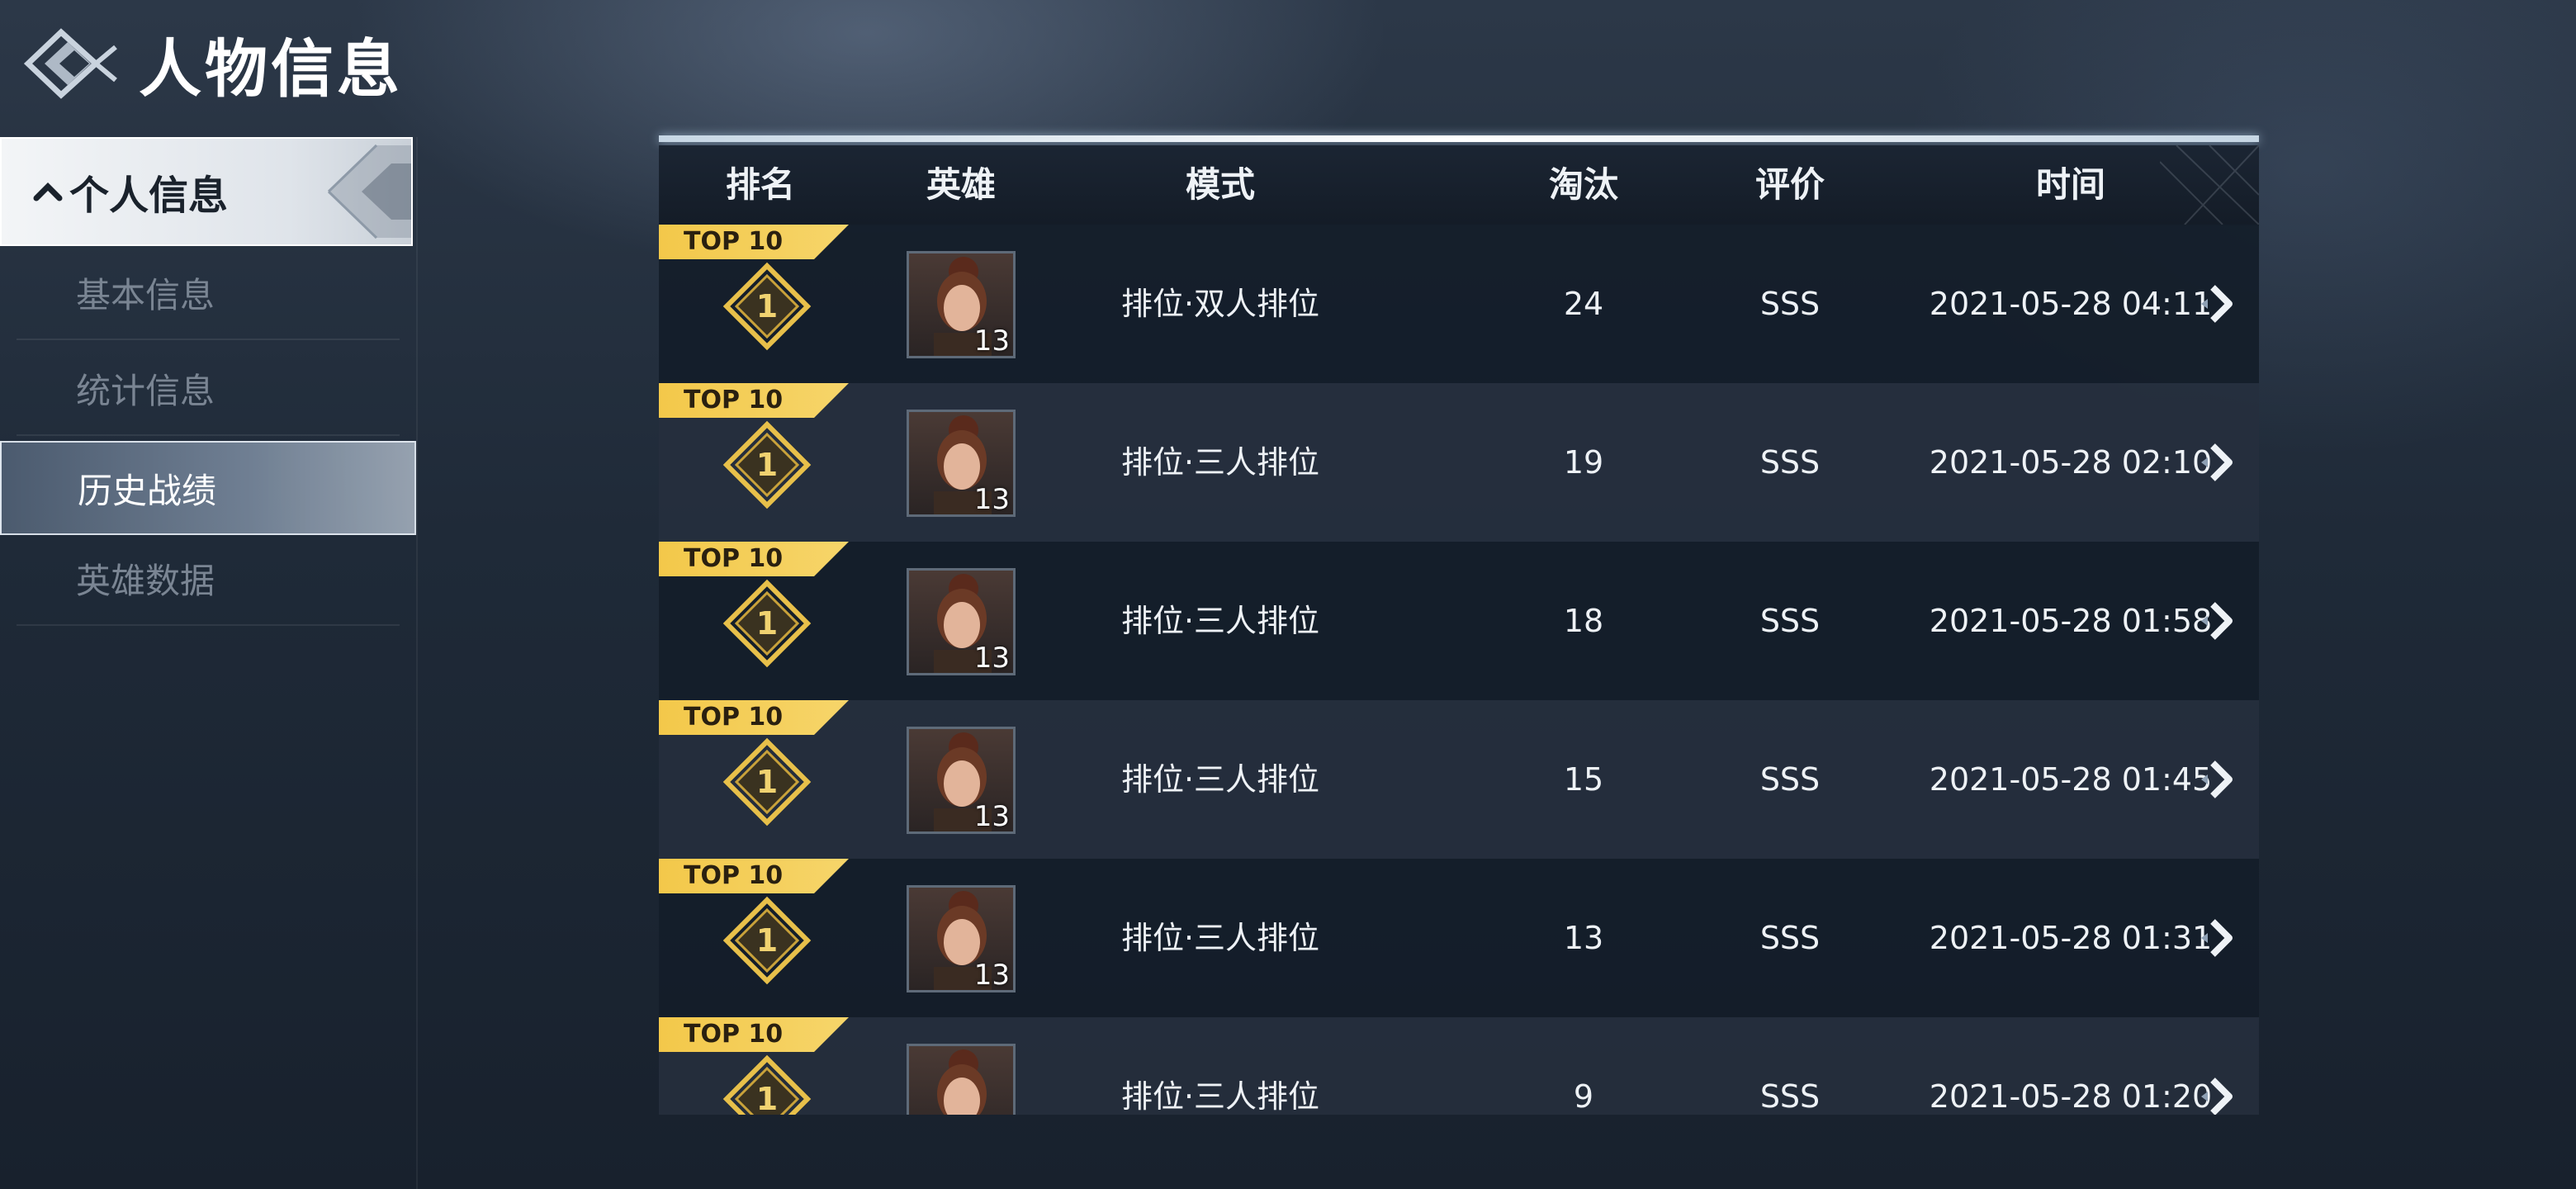 The image size is (2576, 1189). Describe the element at coordinates (1789, 184) in the screenshot. I see `column-header-rating: 评价` at that location.